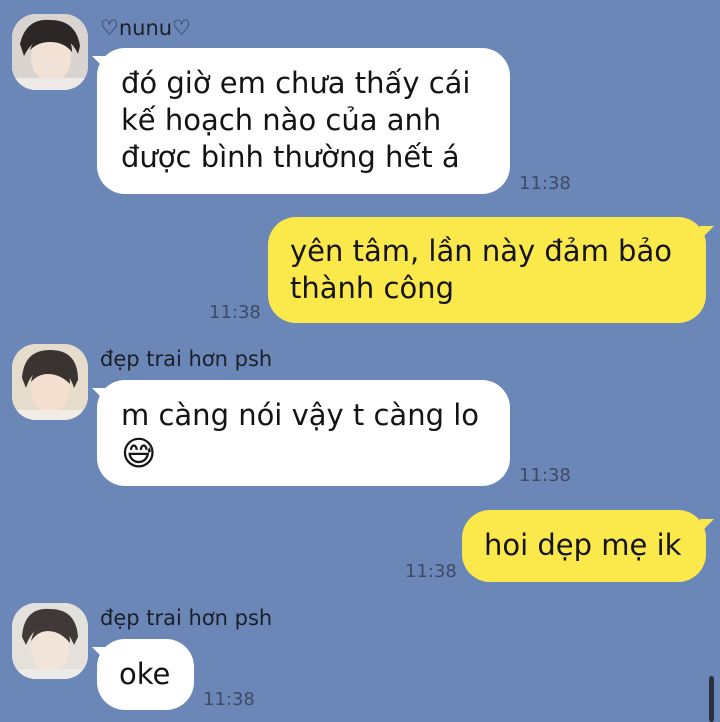 The width and height of the screenshot is (720, 722). I want to click on message-text-line: kế hoạch nào của anh, so click(281, 120).